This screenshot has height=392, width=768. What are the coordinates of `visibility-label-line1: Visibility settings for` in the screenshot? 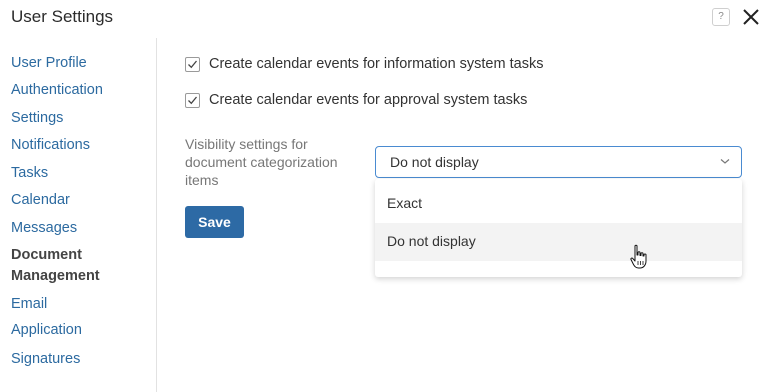 It's located at (246, 144).